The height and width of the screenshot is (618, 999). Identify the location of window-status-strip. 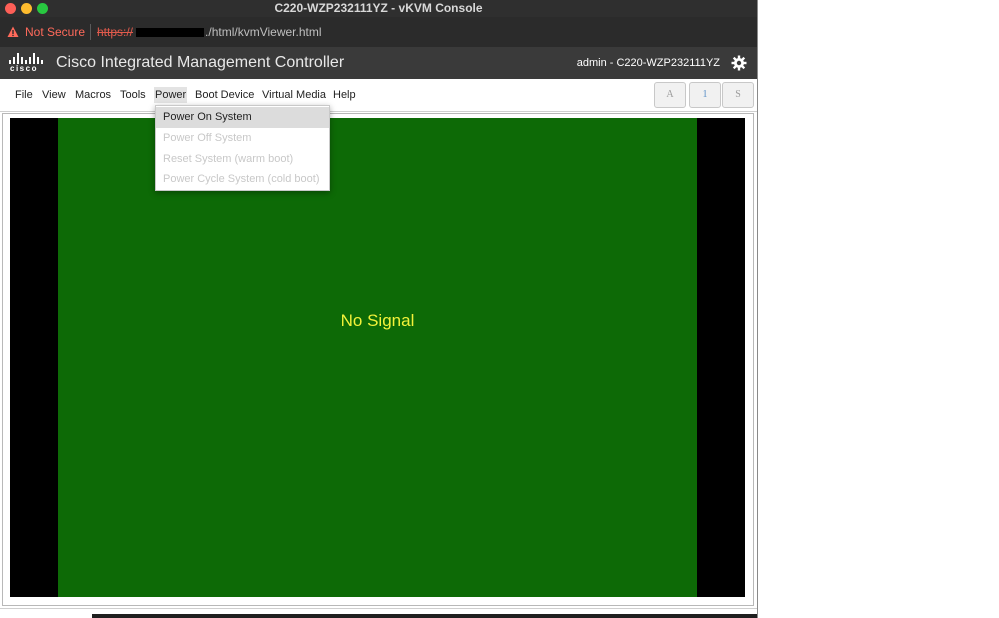
(424, 616).